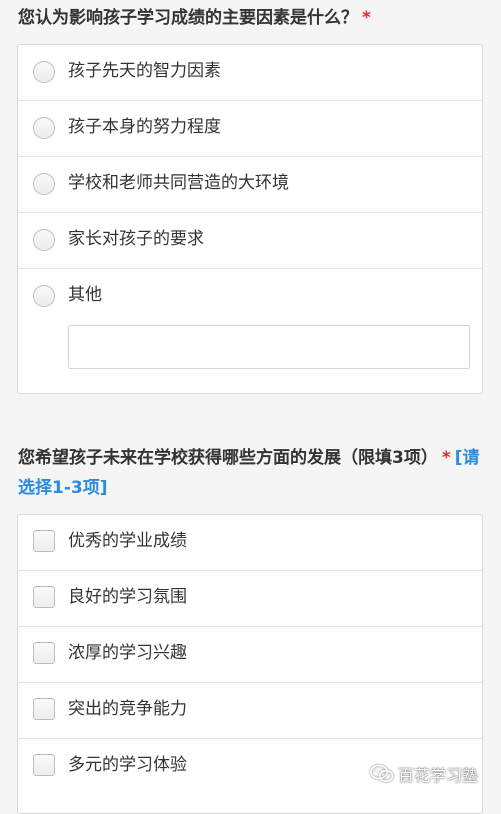 The width and height of the screenshot is (501, 814). What do you see at coordinates (250, 73) in the screenshot?
I see `radio-option: 孩子先天的智力因素` at bounding box center [250, 73].